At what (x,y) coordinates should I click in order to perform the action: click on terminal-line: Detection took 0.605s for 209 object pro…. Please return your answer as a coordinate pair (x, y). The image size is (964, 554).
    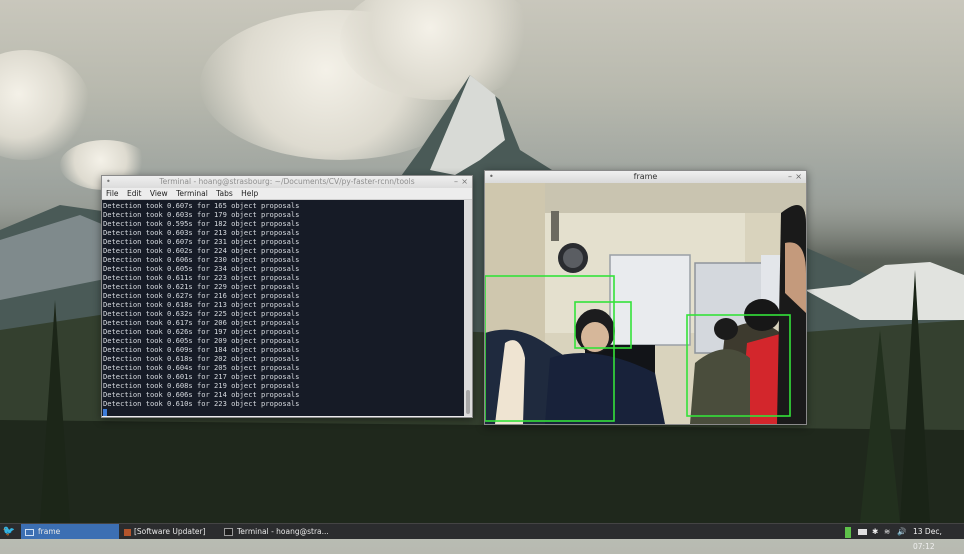
    Looking at the image, I should click on (201, 340).